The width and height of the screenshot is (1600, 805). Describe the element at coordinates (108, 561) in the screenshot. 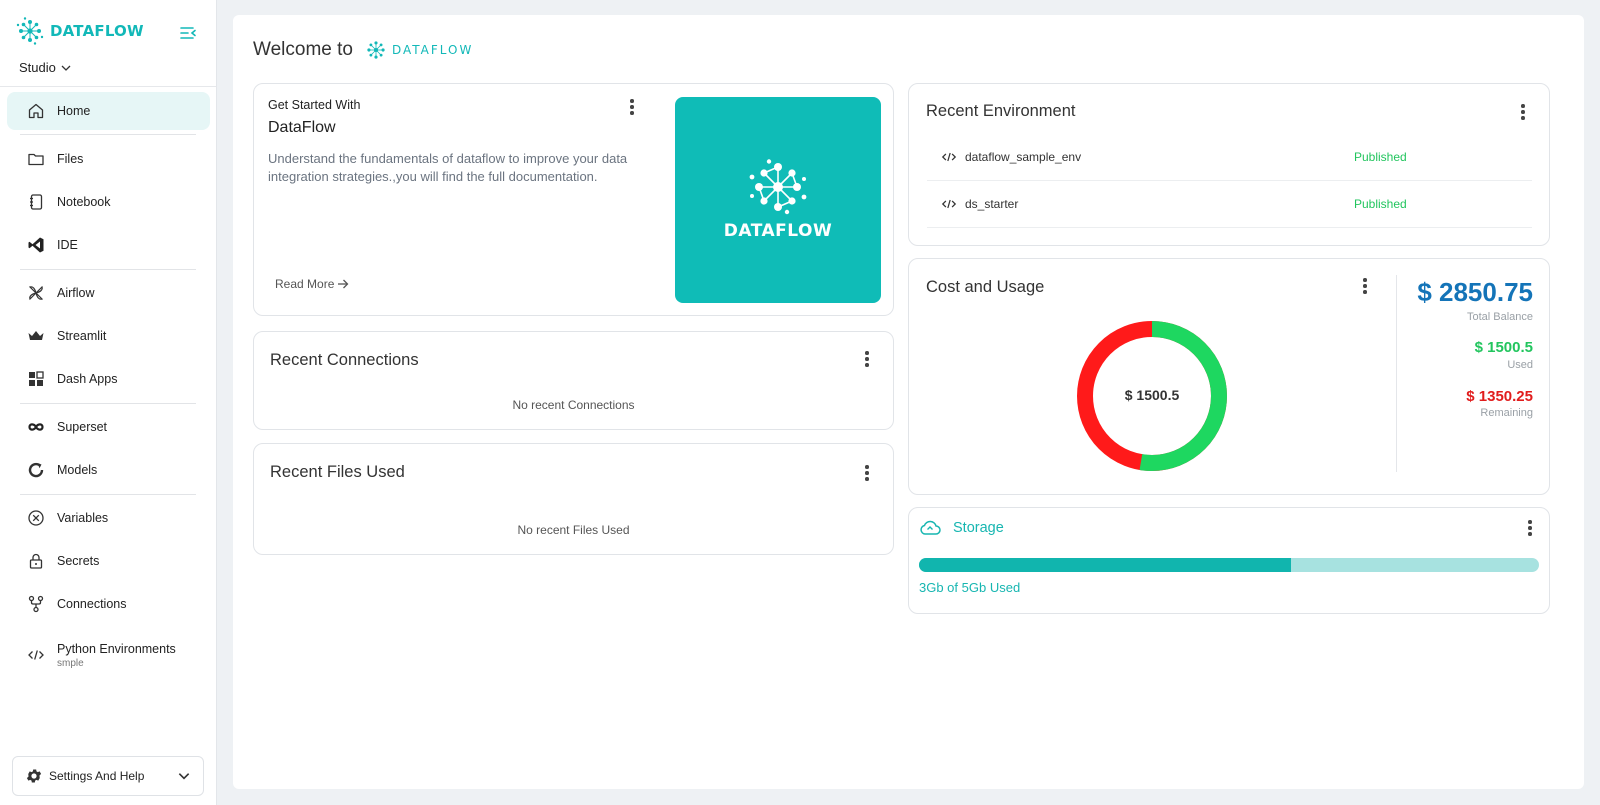

I see `sidebar-item-secrets: Secrets` at that location.